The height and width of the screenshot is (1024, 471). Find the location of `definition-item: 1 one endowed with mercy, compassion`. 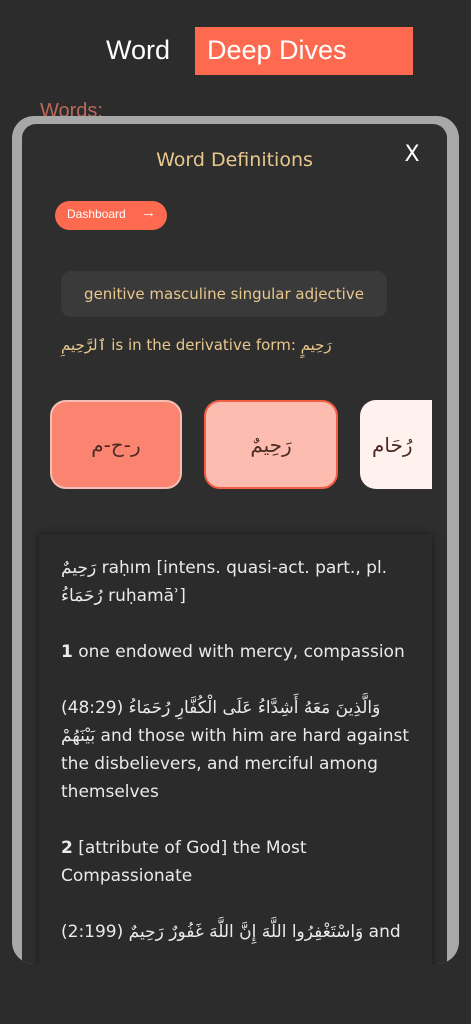

definition-item: 1 one endowed with mercy, compassion is located at coordinates (235, 652).